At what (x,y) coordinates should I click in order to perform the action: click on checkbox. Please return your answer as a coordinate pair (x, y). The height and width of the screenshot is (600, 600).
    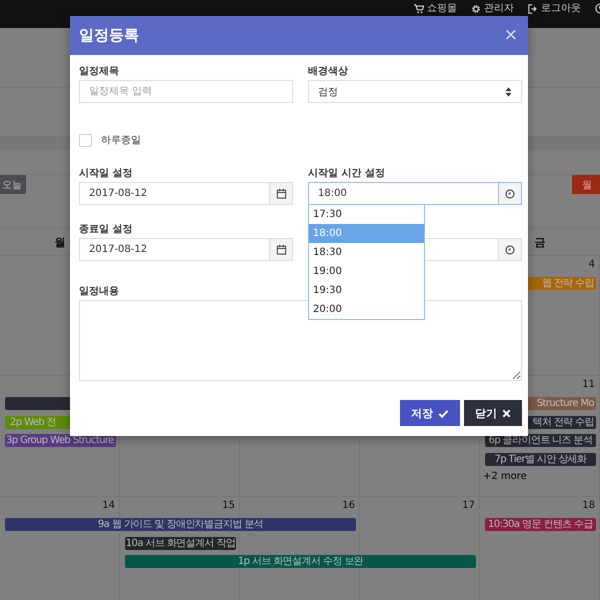
    Looking at the image, I should click on (85, 140).